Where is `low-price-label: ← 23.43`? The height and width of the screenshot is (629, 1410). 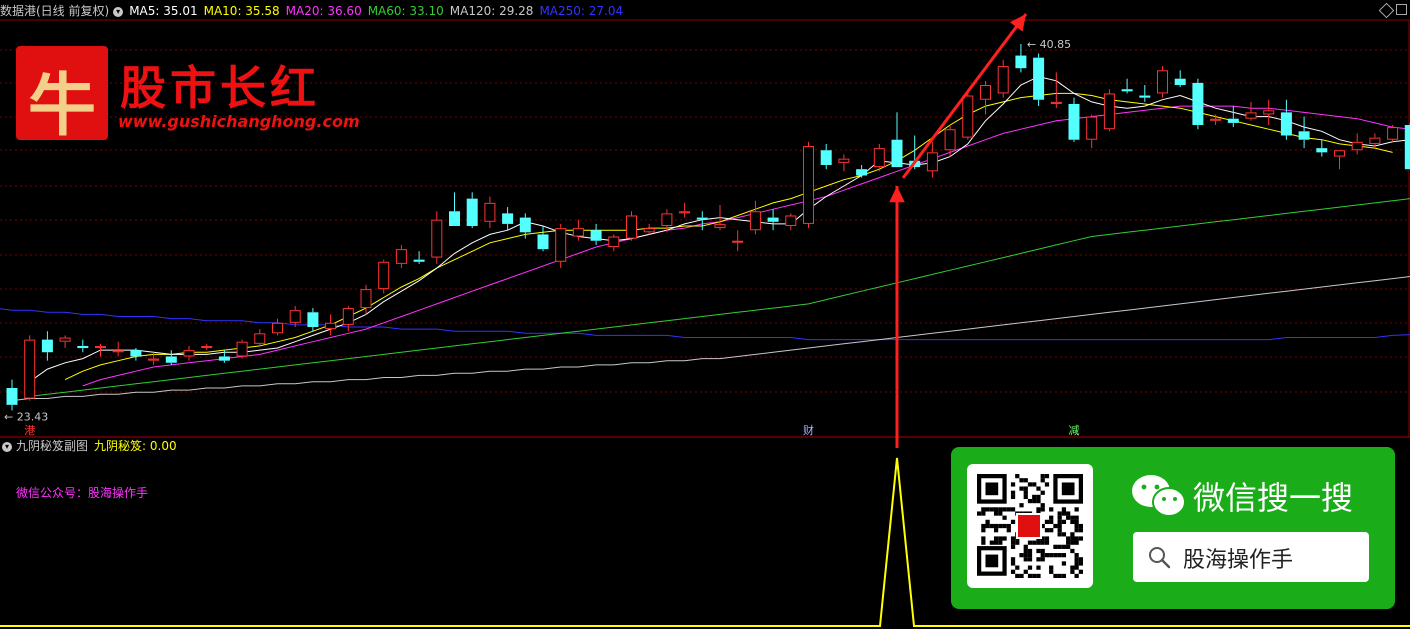
low-price-label: ← 23.43 is located at coordinates (26, 417).